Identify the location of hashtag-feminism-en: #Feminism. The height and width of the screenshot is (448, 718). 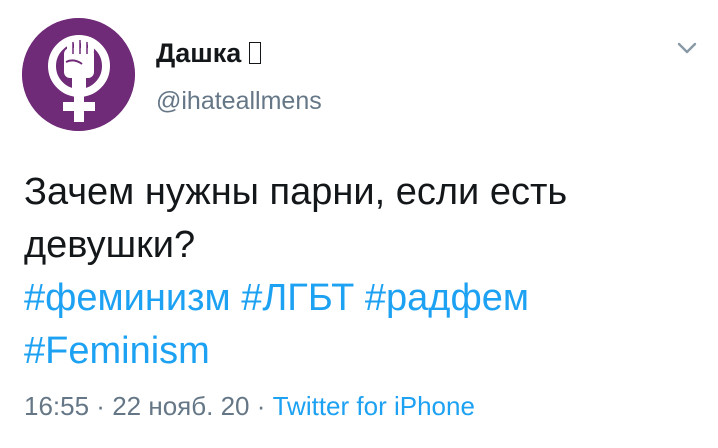
(117, 351).